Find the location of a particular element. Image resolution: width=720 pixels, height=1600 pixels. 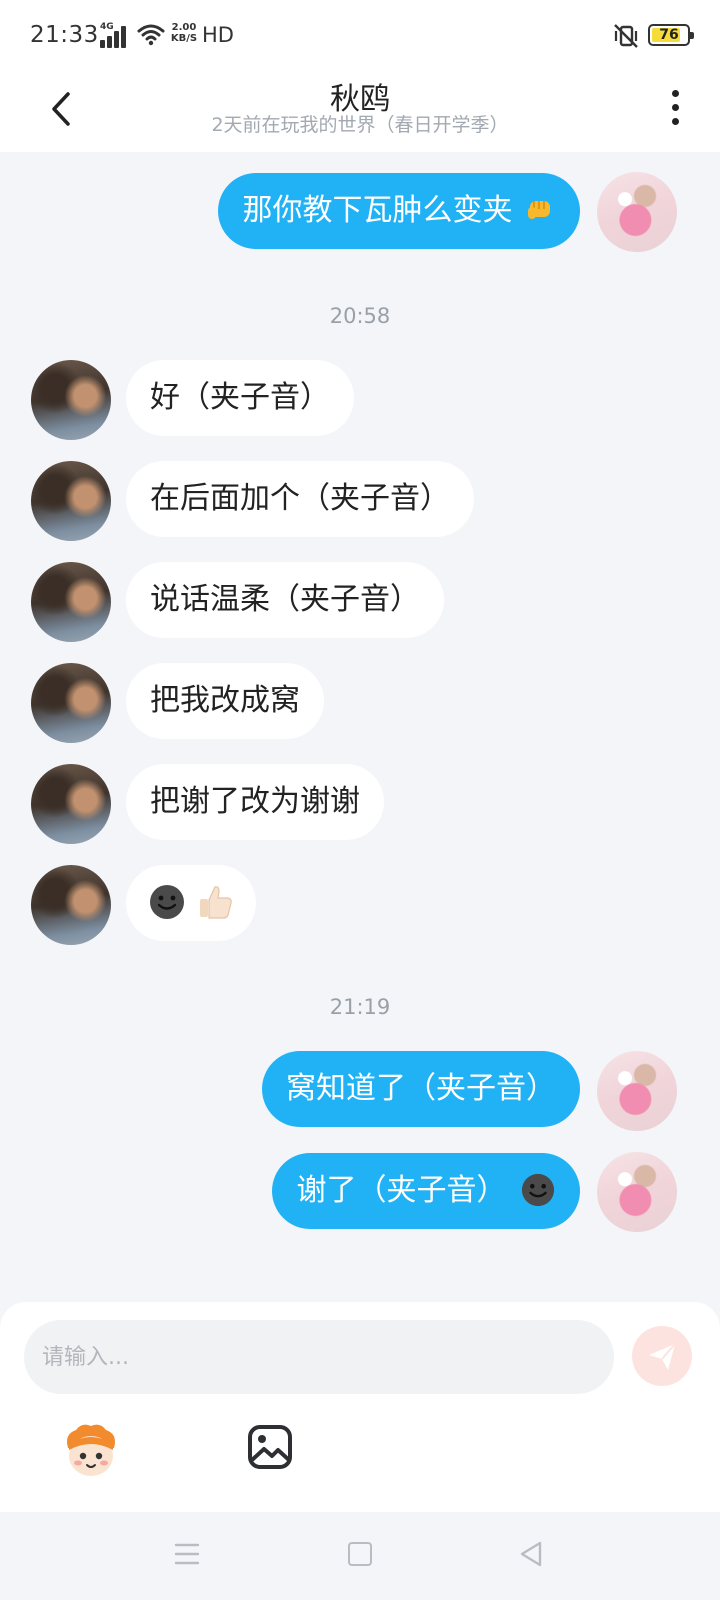

message-composer is located at coordinates (360, 1407).